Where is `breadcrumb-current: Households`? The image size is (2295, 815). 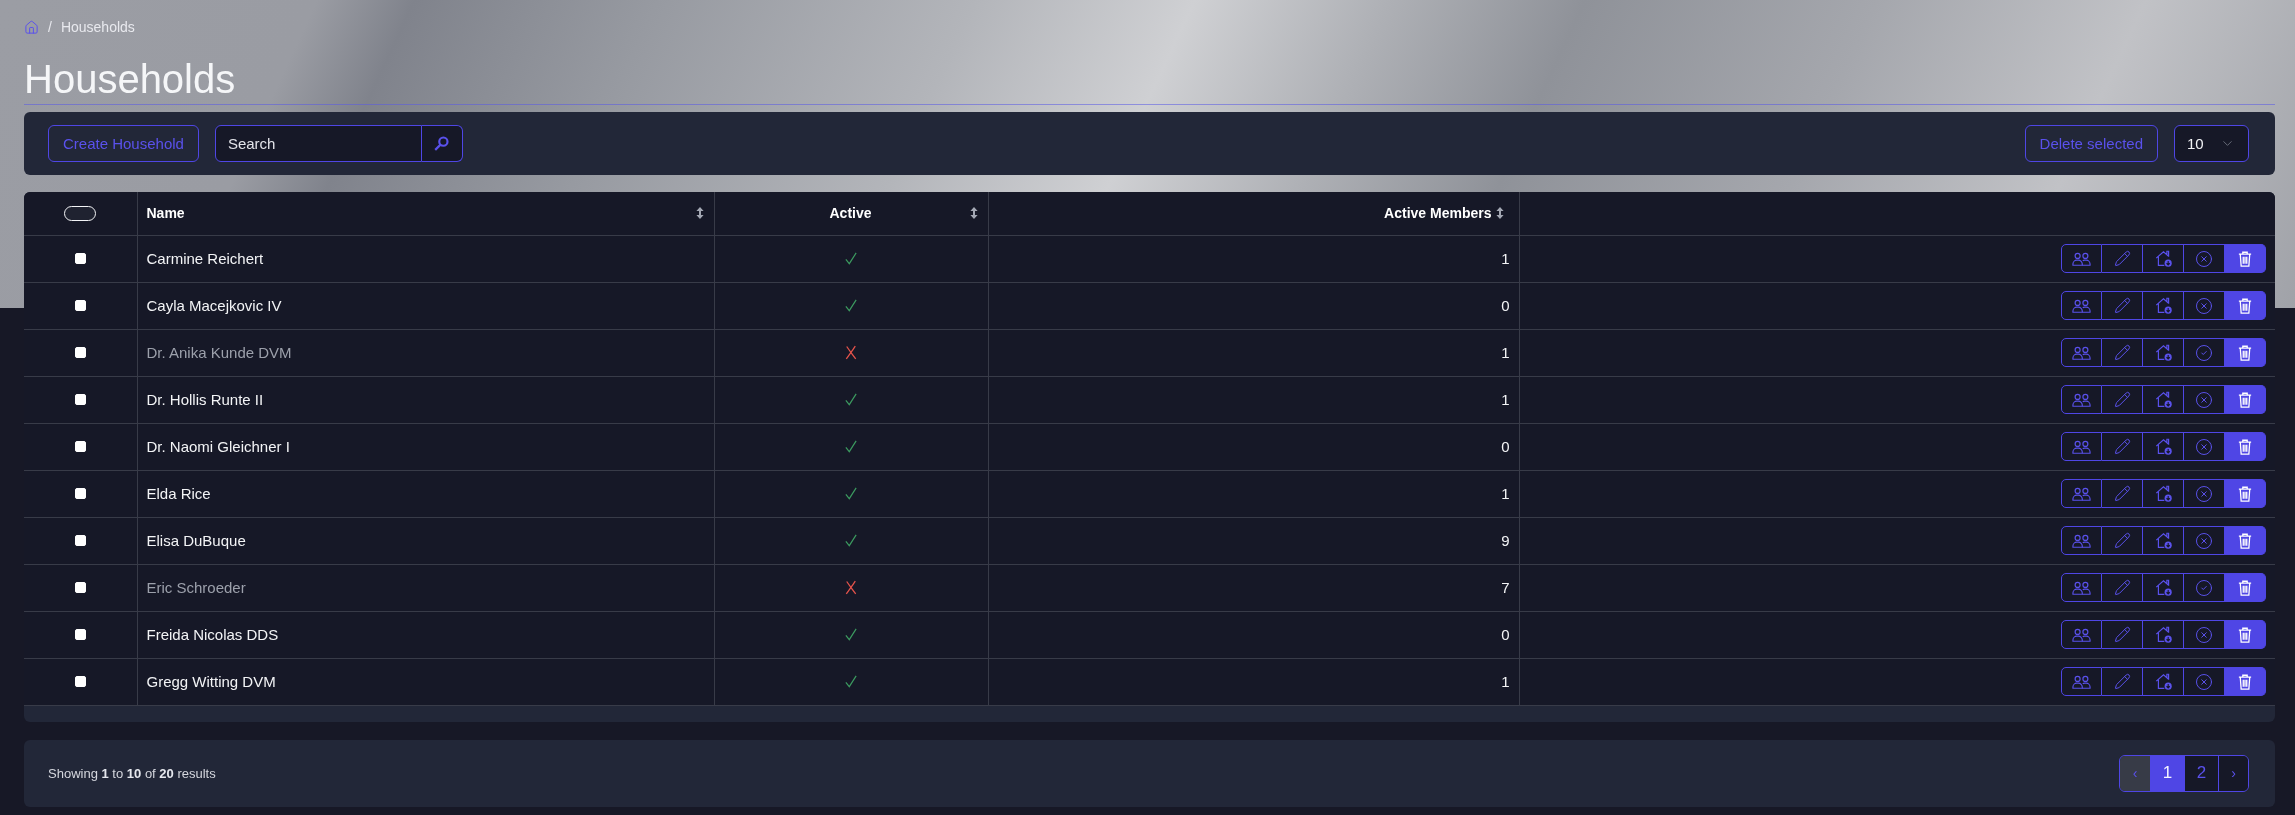 breadcrumb-current: Households is located at coordinates (97, 27).